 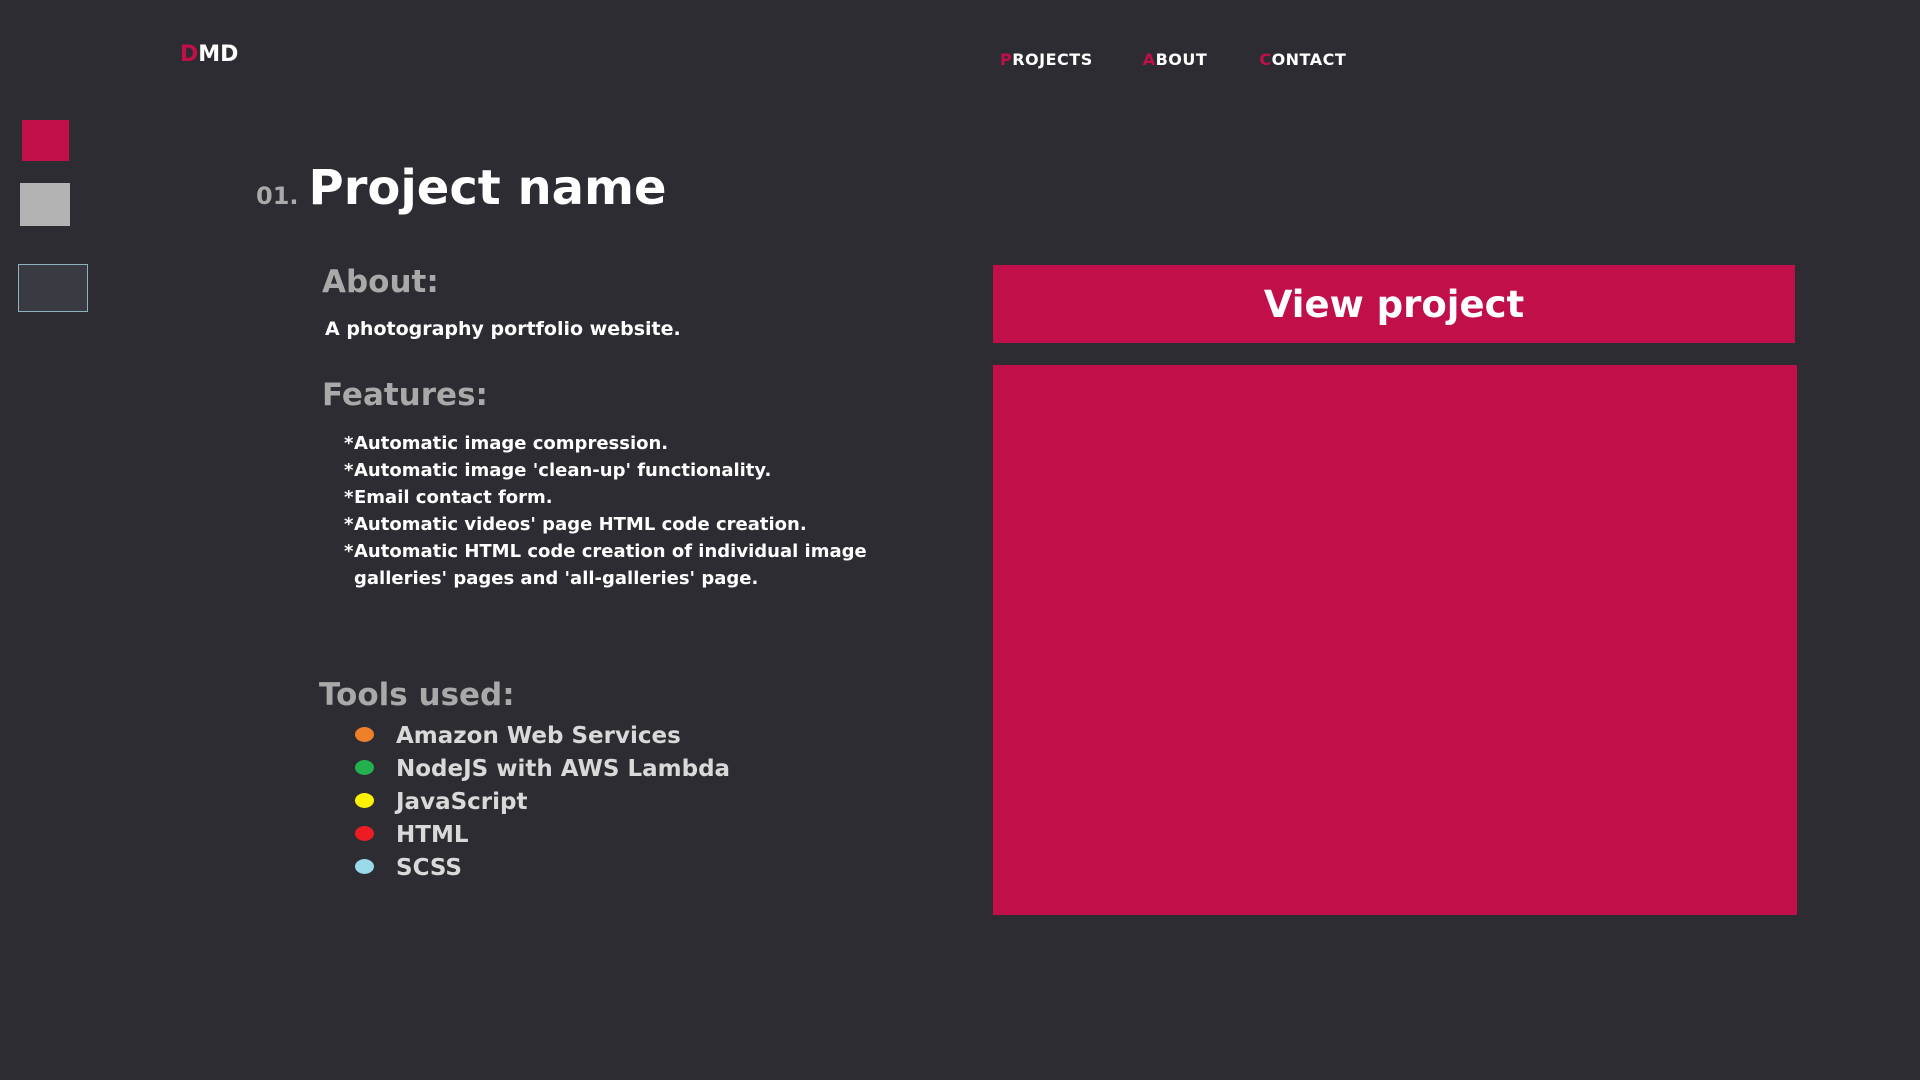 What do you see at coordinates (1006, 59) in the screenshot?
I see `nav-item-first-letter: P` at bounding box center [1006, 59].